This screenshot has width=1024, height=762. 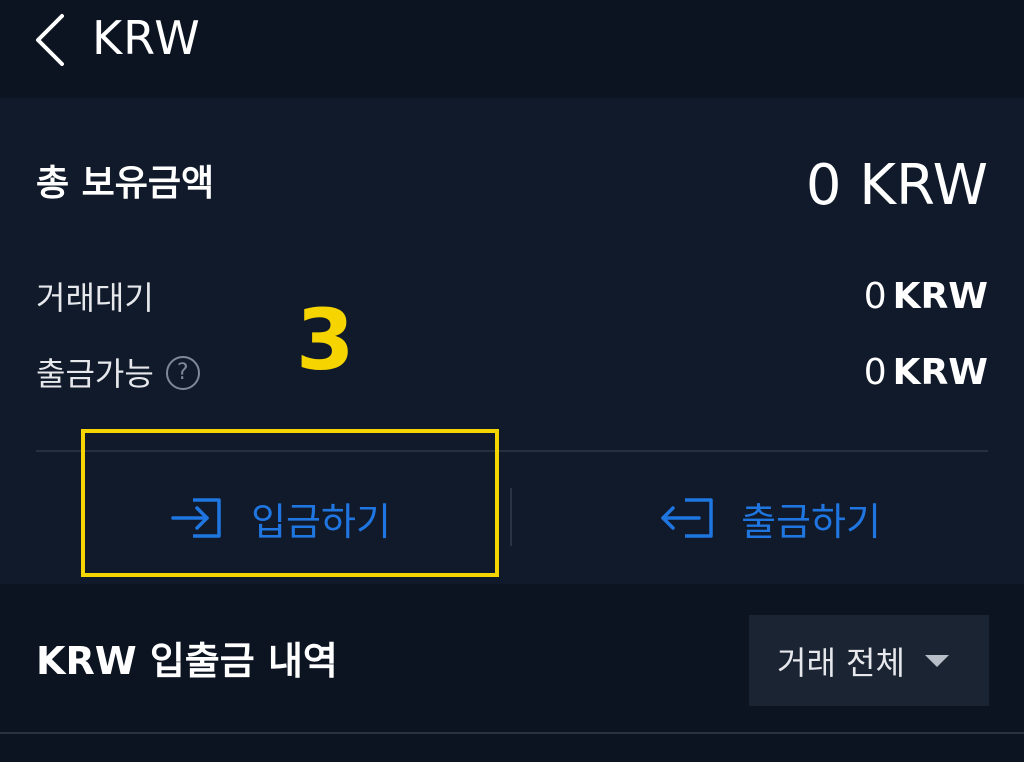 What do you see at coordinates (936, 660) in the screenshot?
I see `caret-down-icon` at bounding box center [936, 660].